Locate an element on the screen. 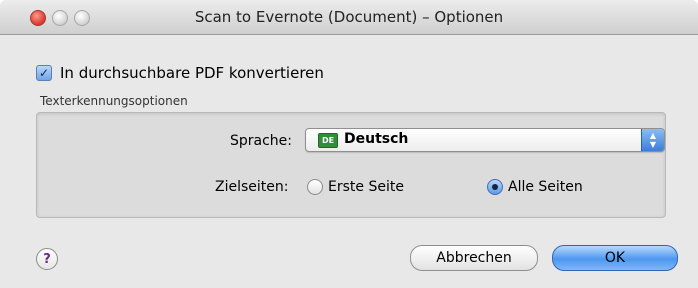 The height and width of the screenshot is (288, 698). help-button: ? is located at coordinates (47, 259).